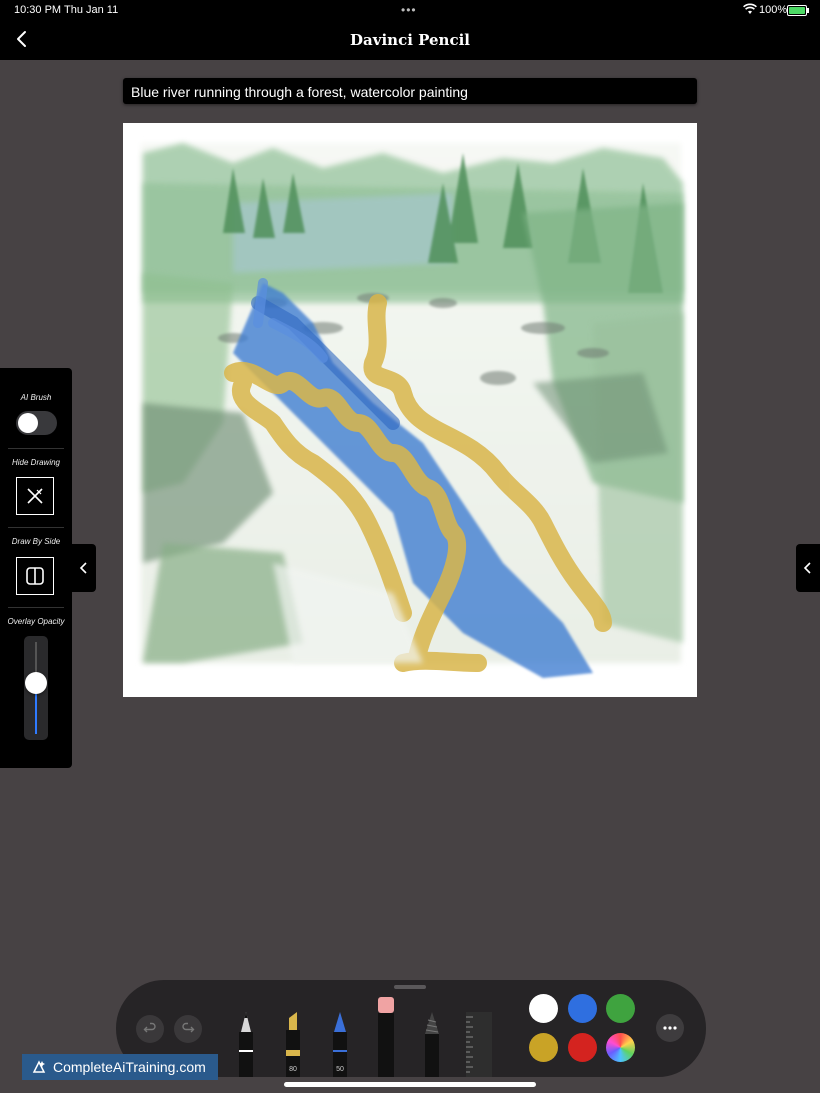  I want to click on split-view-icon, so click(35, 576).